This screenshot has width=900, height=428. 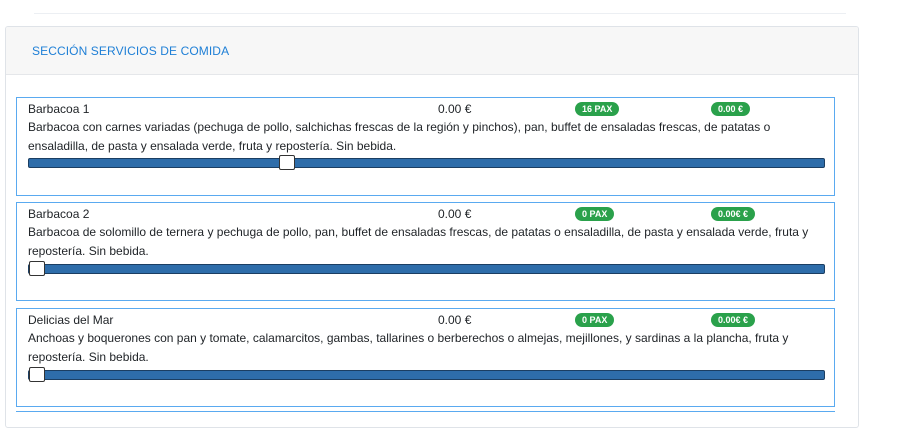 I want to click on item-name: Barbacoa 2, so click(x=59, y=214).